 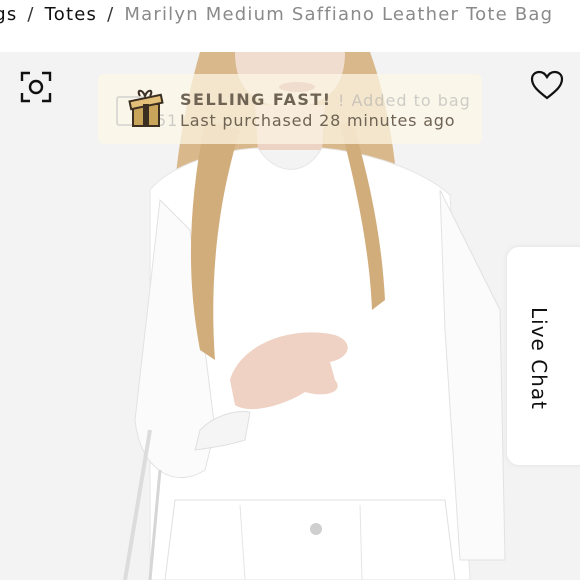 What do you see at coordinates (146, 108) in the screenshot?
I see `gift-icon` at bounding box center [146, 108].